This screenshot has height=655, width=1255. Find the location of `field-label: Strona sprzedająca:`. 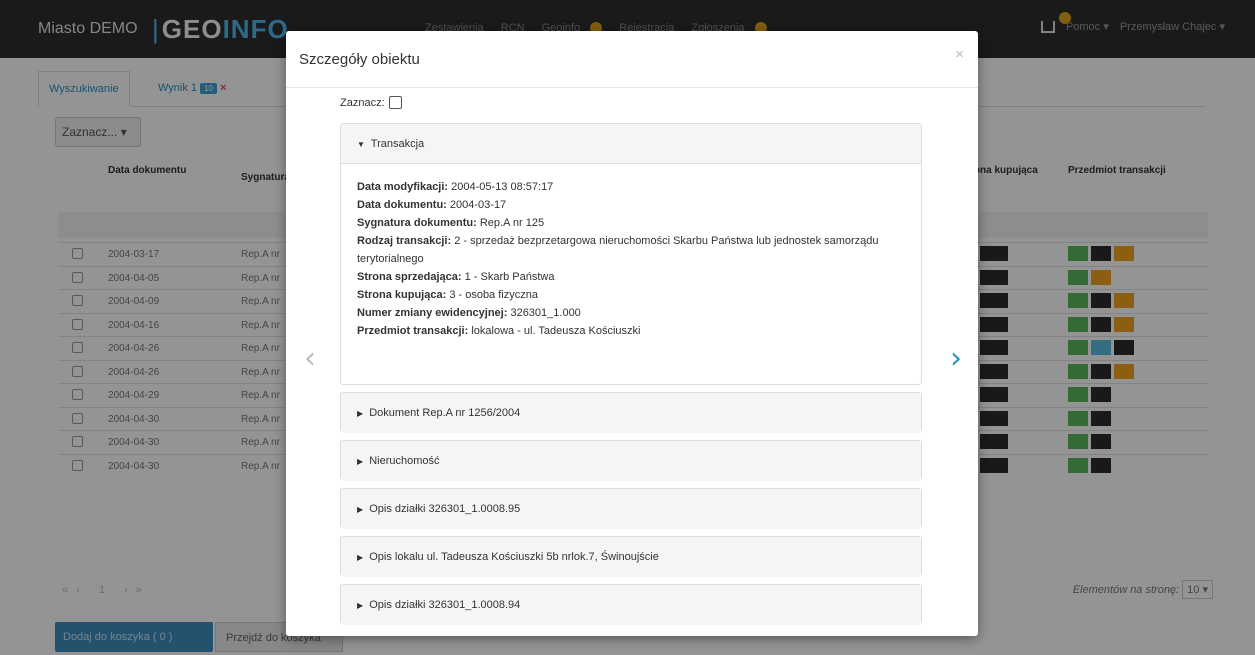

field-label: Strona sprzedająca: is located at coordinates (409, 277).